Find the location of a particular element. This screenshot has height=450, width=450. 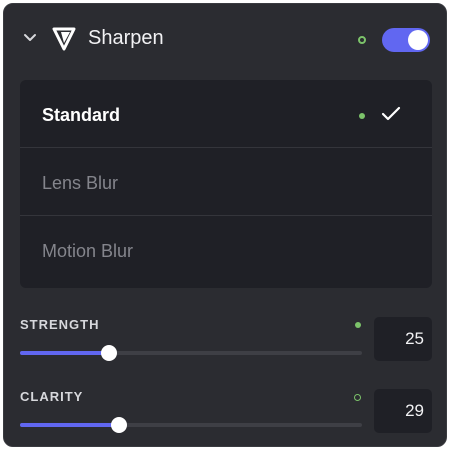

option-label: Lens Blur is located at coordinates (80, 183).